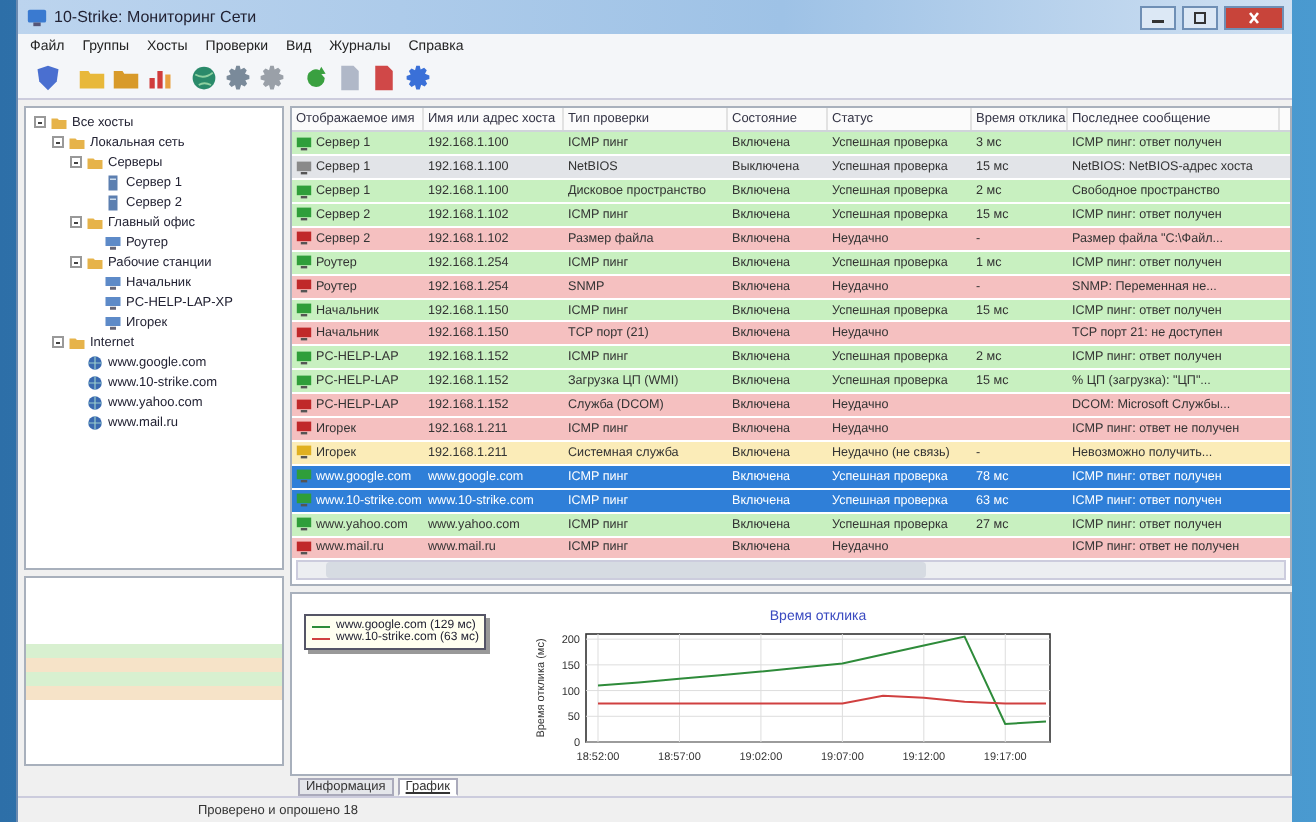 The image size is (1316, 822). What do you see at coordinates (316, 78) in the screenshot?
I see `refresh-icon` at bounding box center [316, 78].